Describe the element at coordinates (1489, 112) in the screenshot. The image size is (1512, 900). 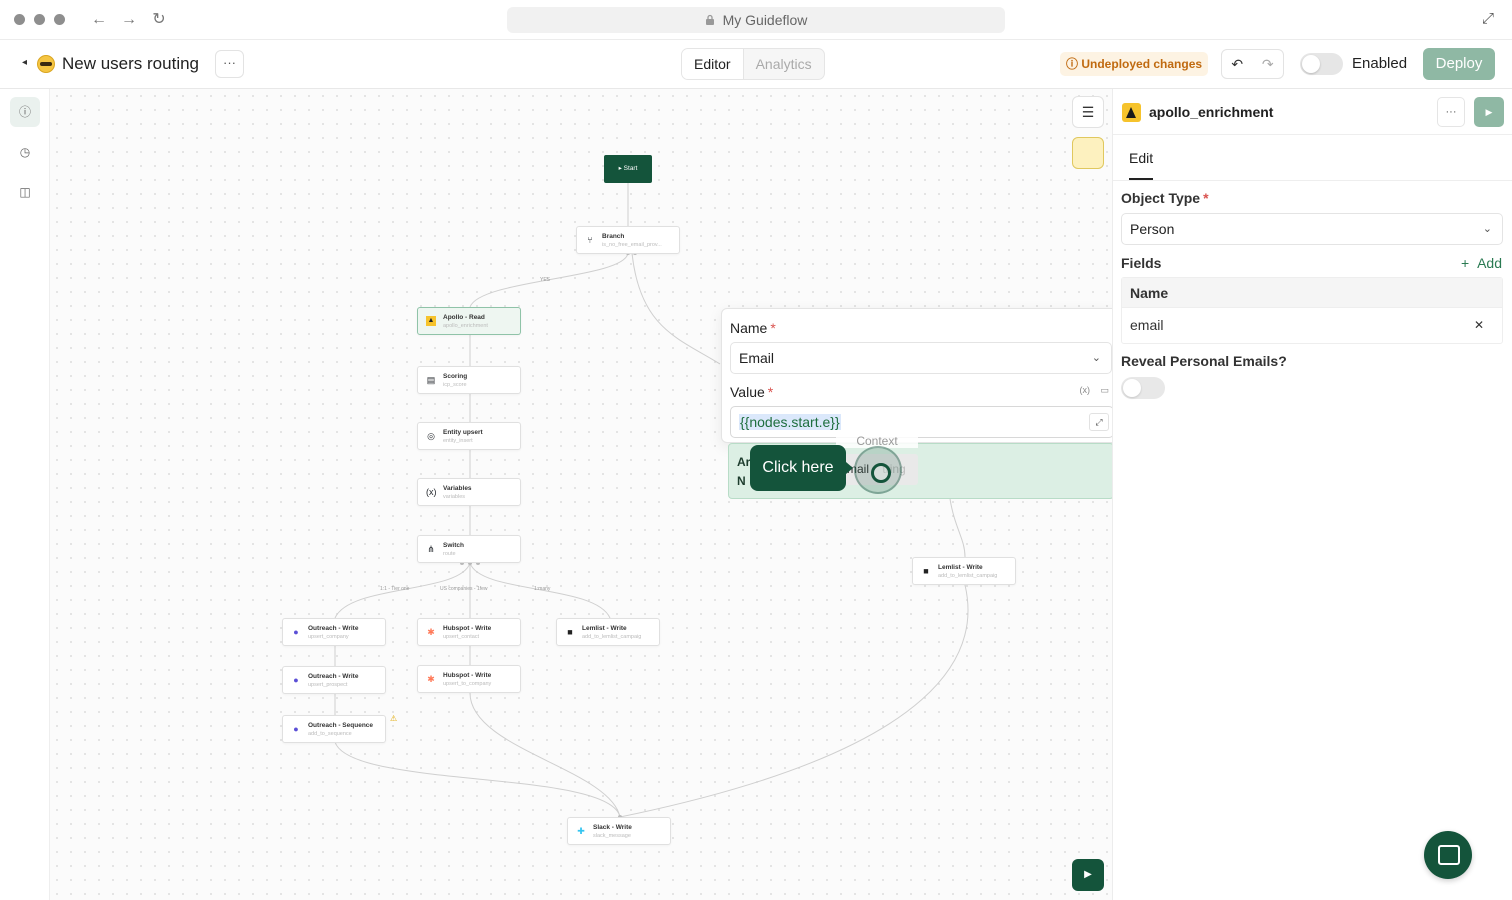
I see `run-node-button: ▶` at that location.